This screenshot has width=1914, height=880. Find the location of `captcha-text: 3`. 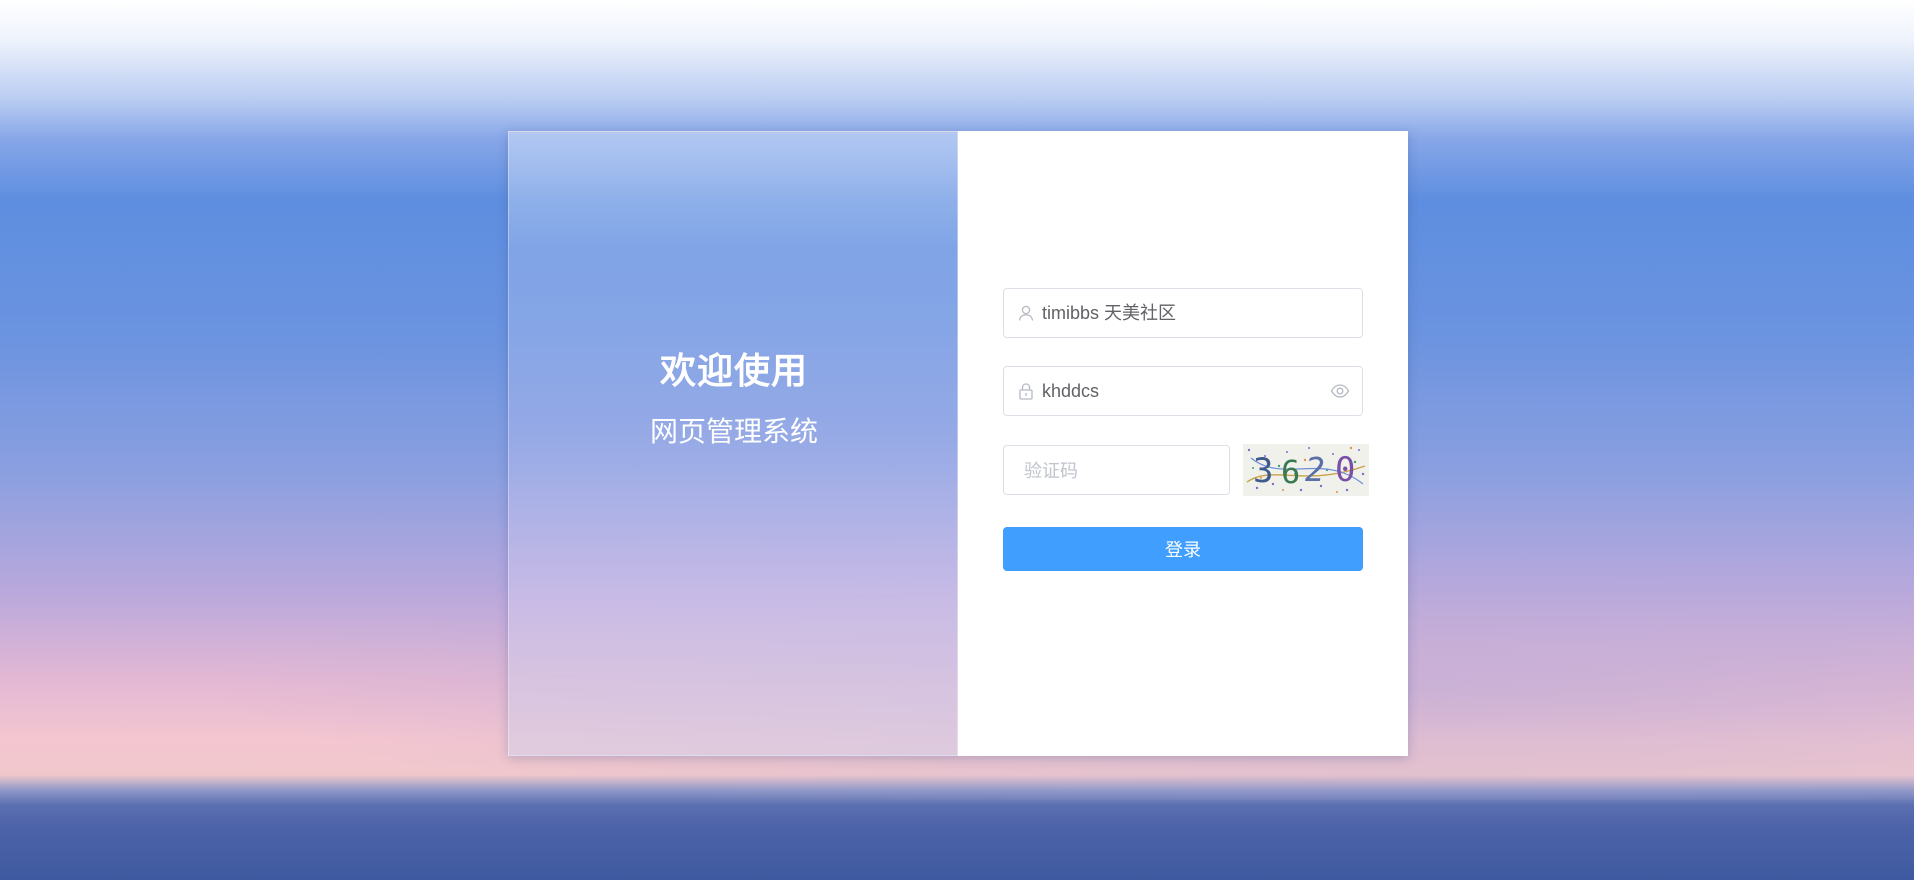

captcha-text: 3 is located at coordinates (1263, 471).